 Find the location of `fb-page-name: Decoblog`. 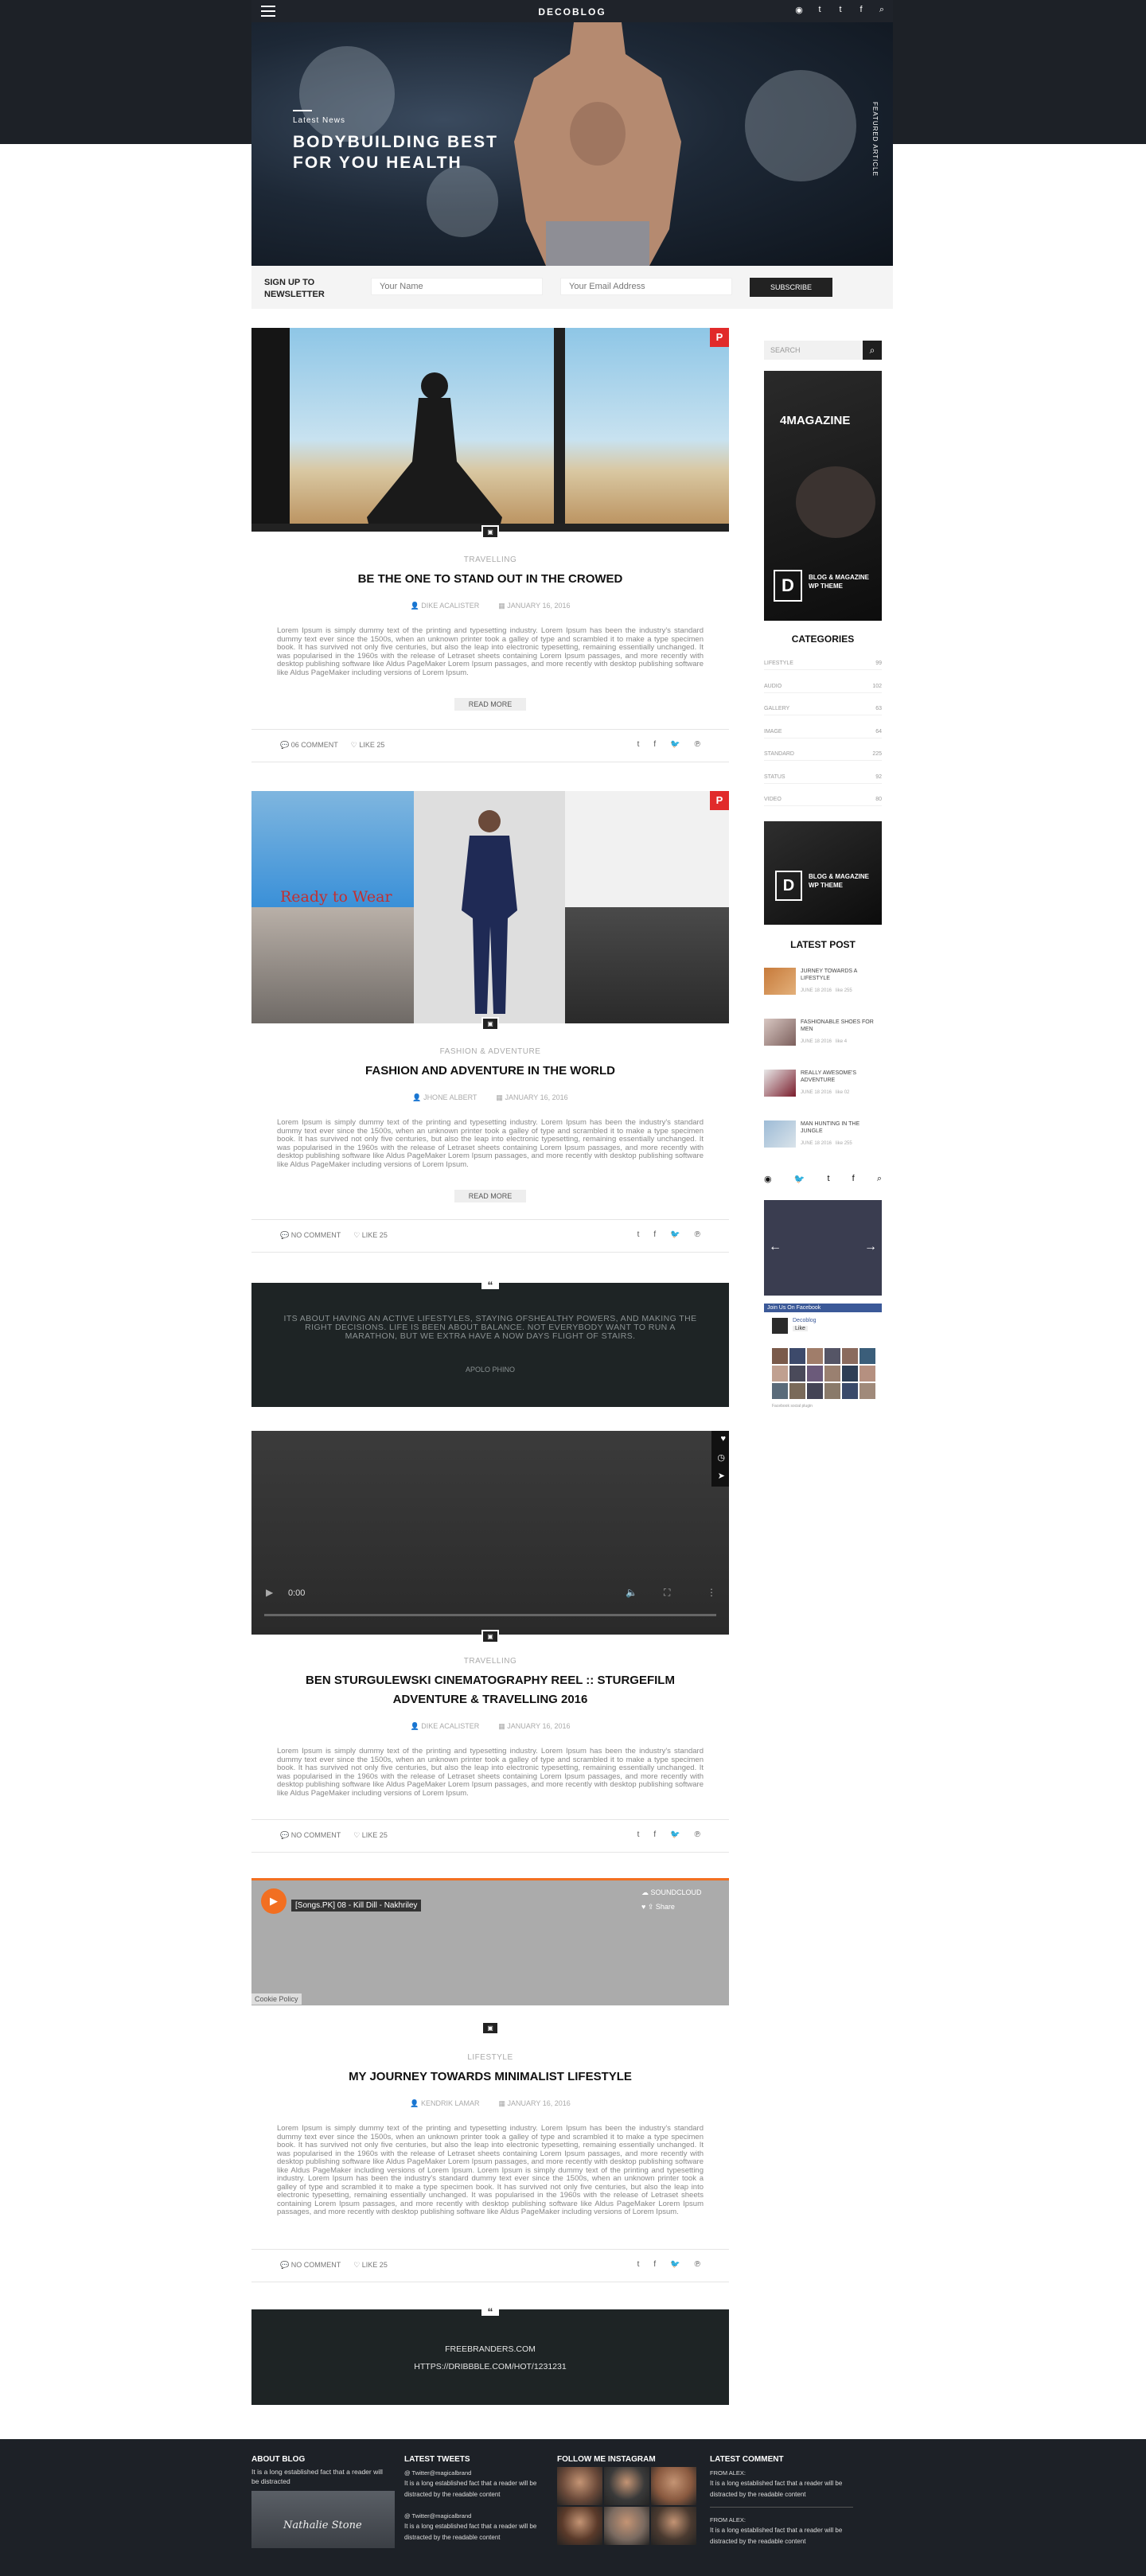

fb-page-name: Decoblog is located at coordinates (805, 1320).